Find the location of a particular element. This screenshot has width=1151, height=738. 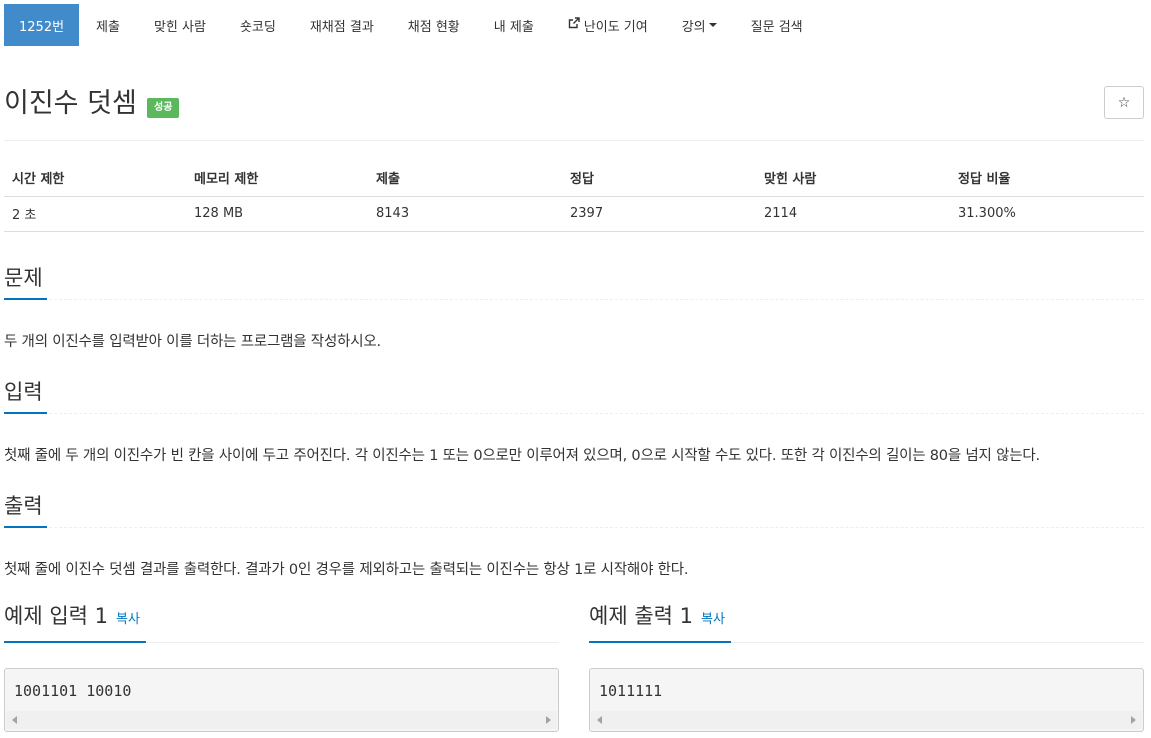

nav-problem-number: 1252번 is located at coordinates (42, 25).